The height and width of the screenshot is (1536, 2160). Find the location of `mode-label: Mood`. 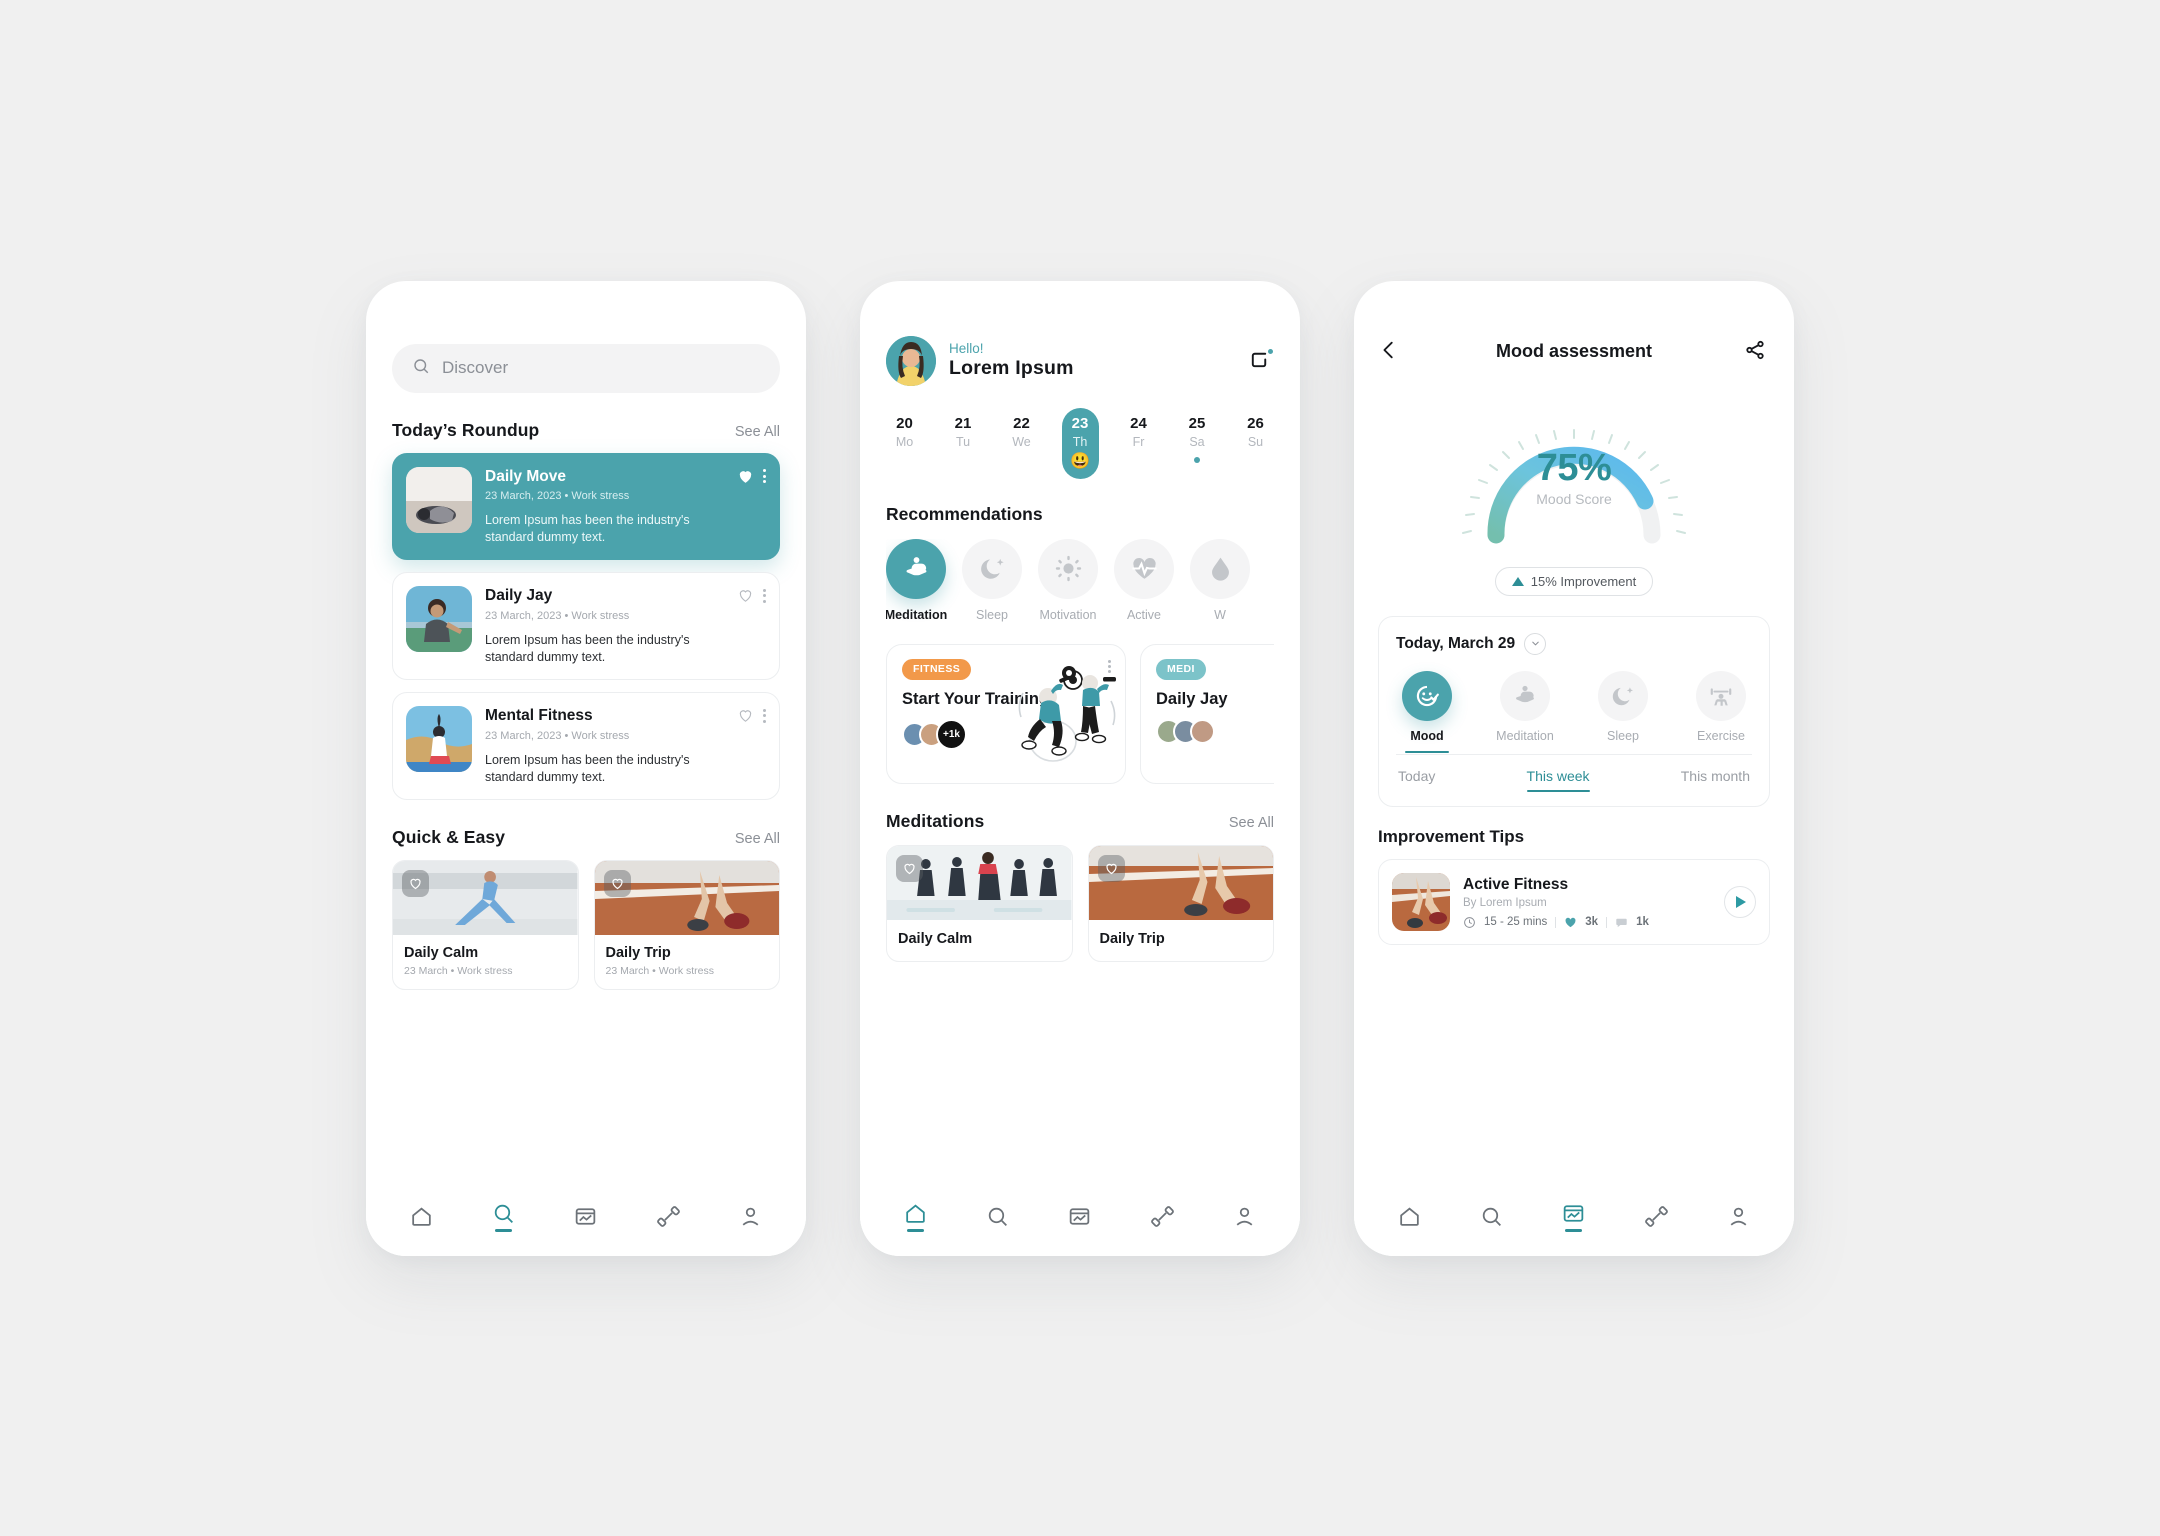

mode-label: Mood is located at coordinates (1427, 735).